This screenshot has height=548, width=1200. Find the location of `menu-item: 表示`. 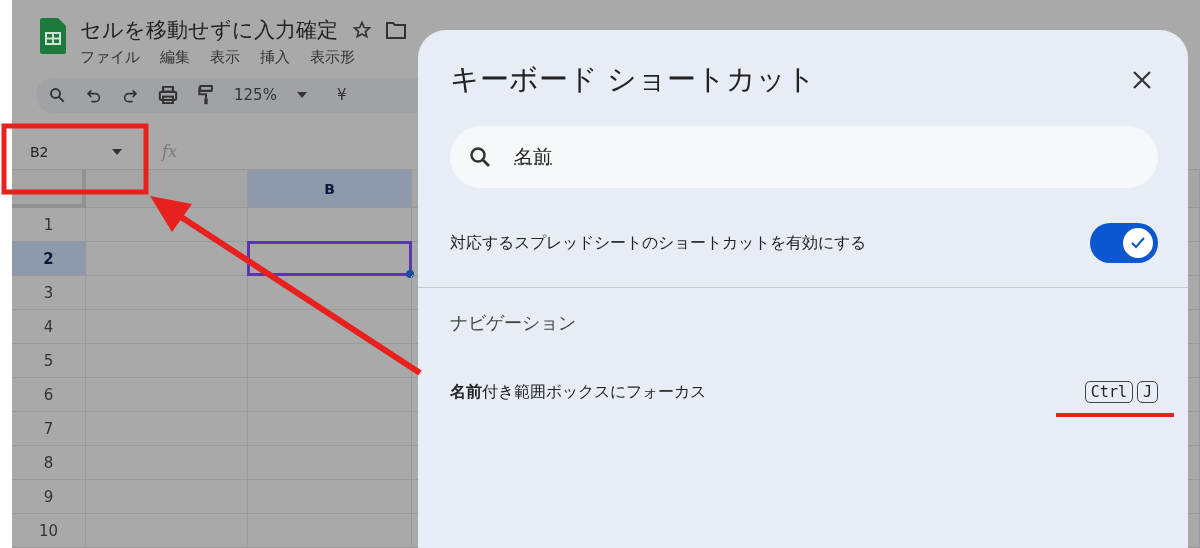

menu-item: 表示 is located at coordinates (225, 57).